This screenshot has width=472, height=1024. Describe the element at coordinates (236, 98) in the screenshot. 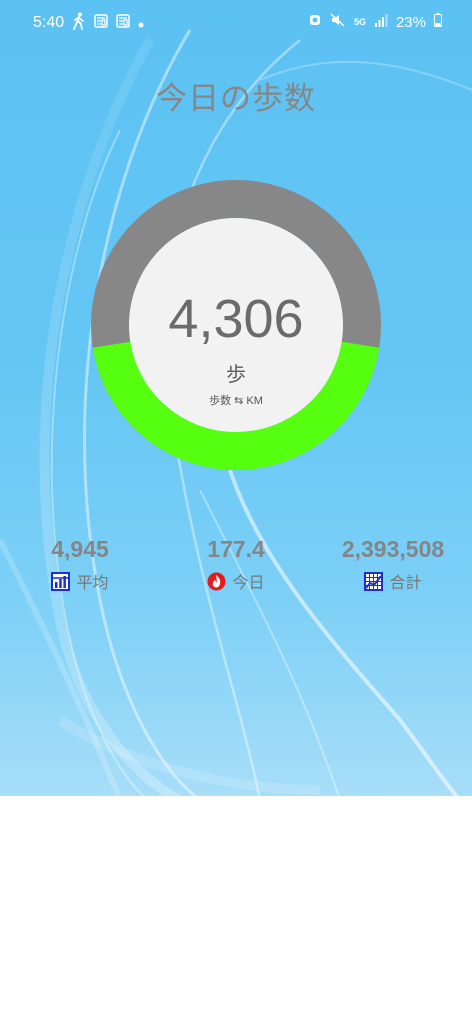

I see `page-title: 今日の歩数` at that location.